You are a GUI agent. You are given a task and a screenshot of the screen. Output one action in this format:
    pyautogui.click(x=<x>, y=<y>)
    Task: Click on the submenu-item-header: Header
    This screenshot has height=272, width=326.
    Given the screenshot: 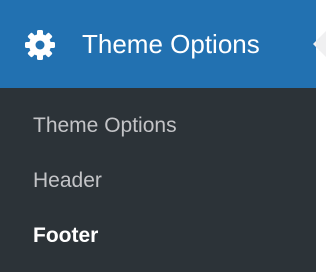 What is the action you would take?
    pyautogui.click(x=67, y=181)
    